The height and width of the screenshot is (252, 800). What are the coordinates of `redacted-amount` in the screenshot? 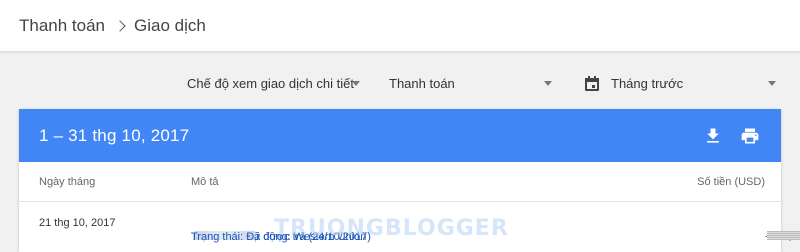 It's located at (783, 235).